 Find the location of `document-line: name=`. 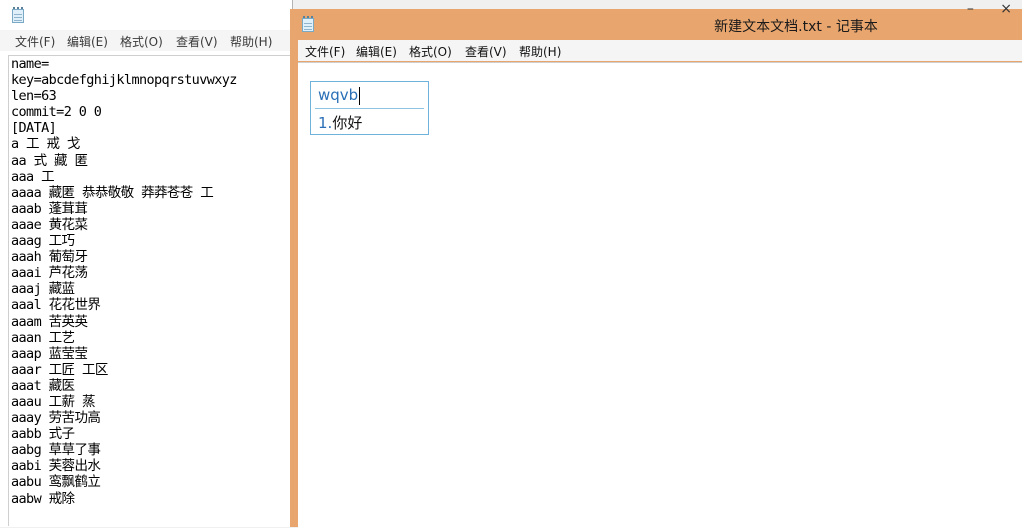

document-line: name= is located at coordinates (30, 64).